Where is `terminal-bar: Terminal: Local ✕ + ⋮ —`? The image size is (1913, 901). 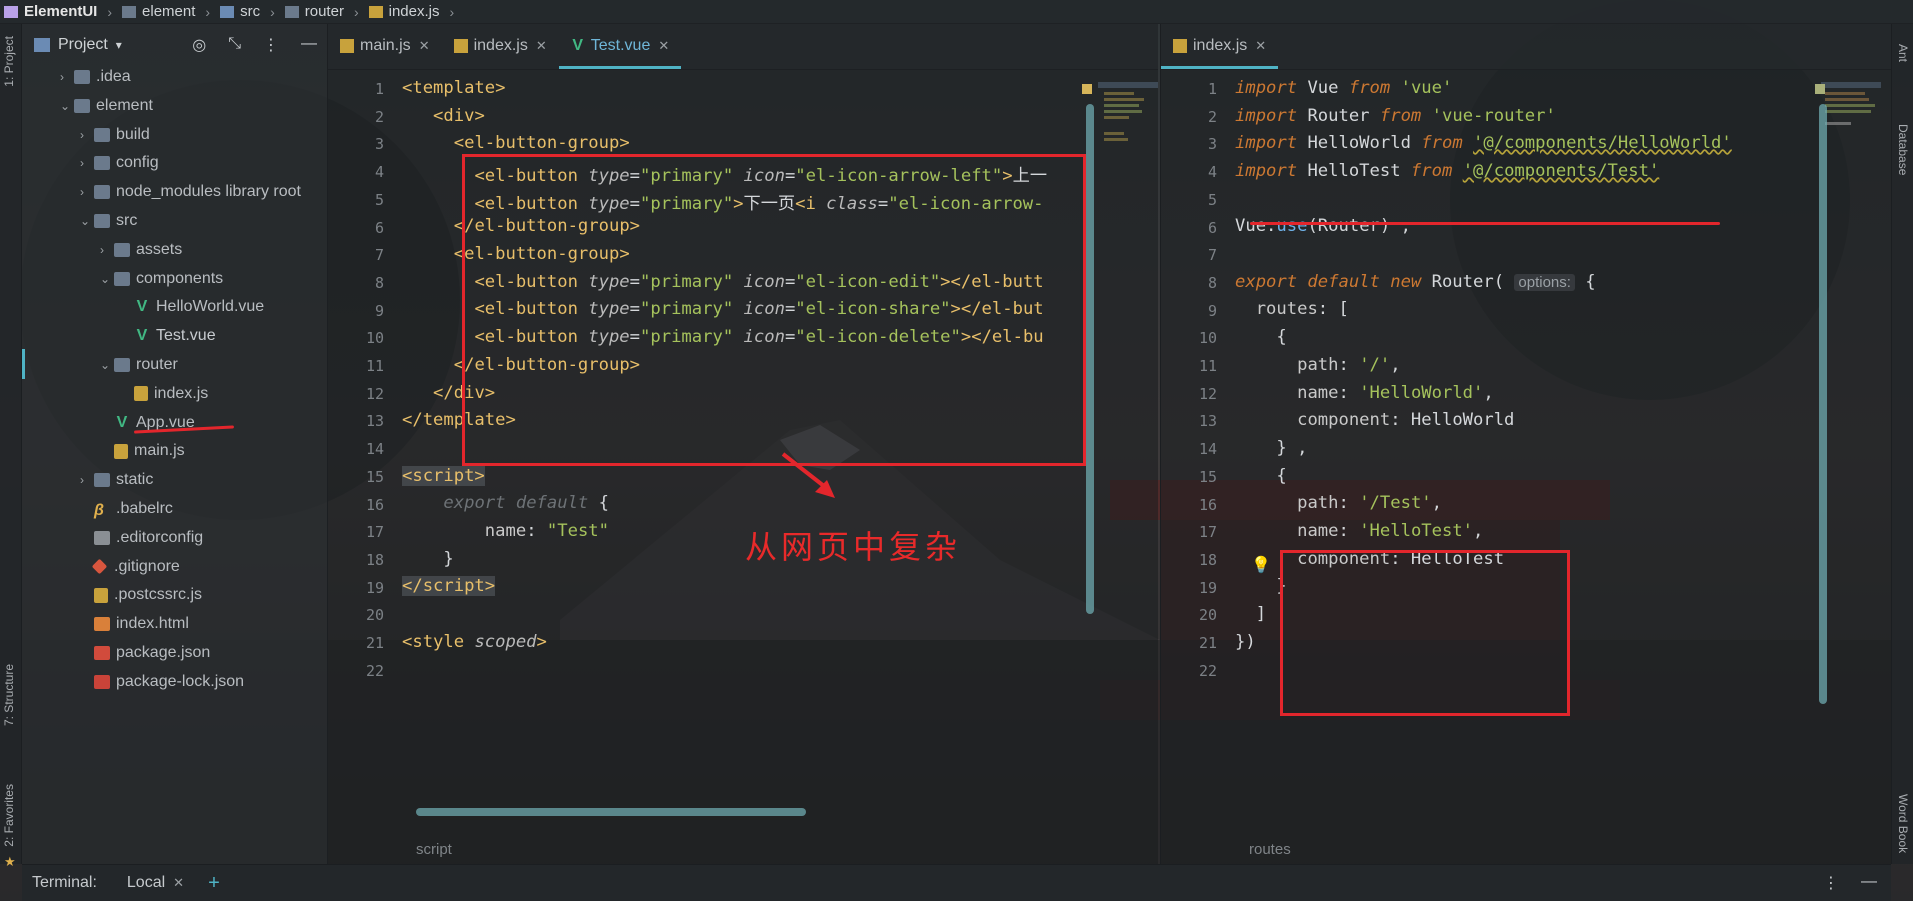 terminal-bar: Terminal: Local ✕ + ⋮ — is located at coordinates (956, 882).